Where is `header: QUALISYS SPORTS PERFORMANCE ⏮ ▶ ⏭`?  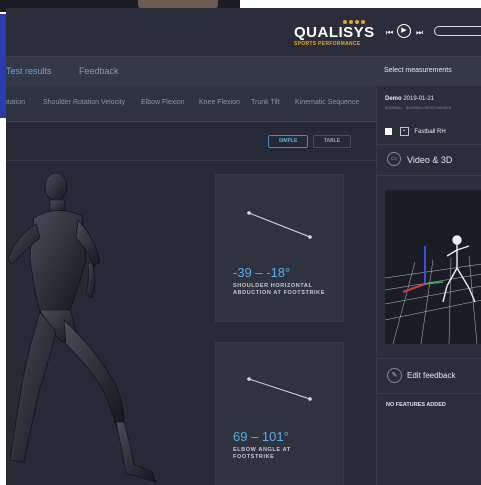
header: QUALISYS SPORTS PERFORMANCE ⏮ ▶ ⏭ is located at coordinates (243, 32).